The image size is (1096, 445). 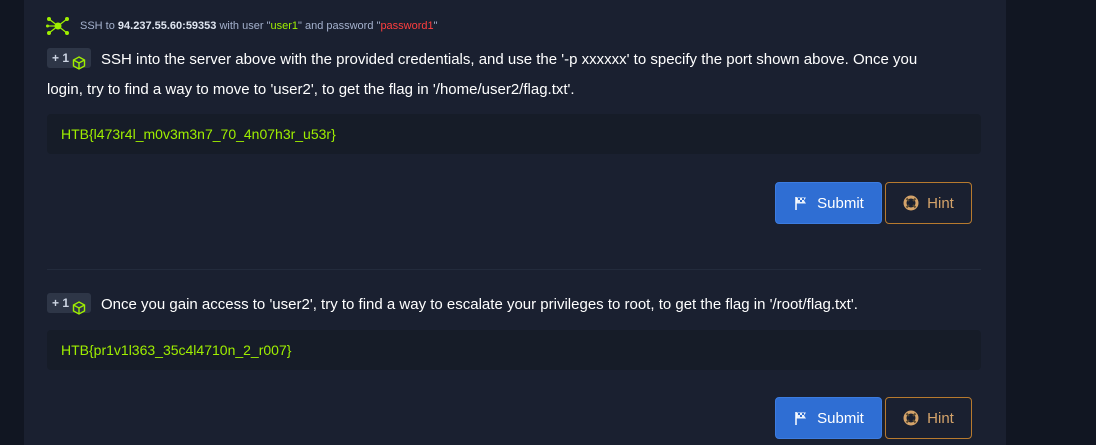 I want to click on question-2-hint-button: Hint, so click(x=928, y=418).